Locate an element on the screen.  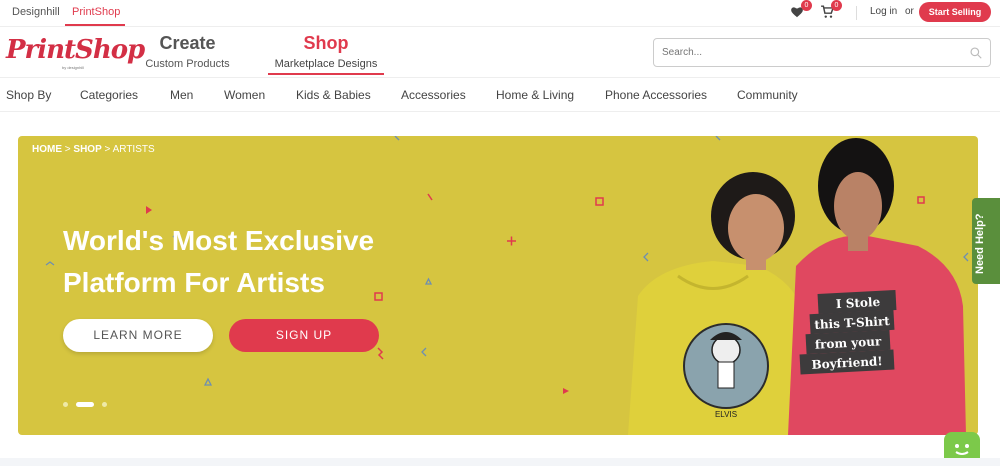
active-tab-indicator is located at coordinates (95, 25).